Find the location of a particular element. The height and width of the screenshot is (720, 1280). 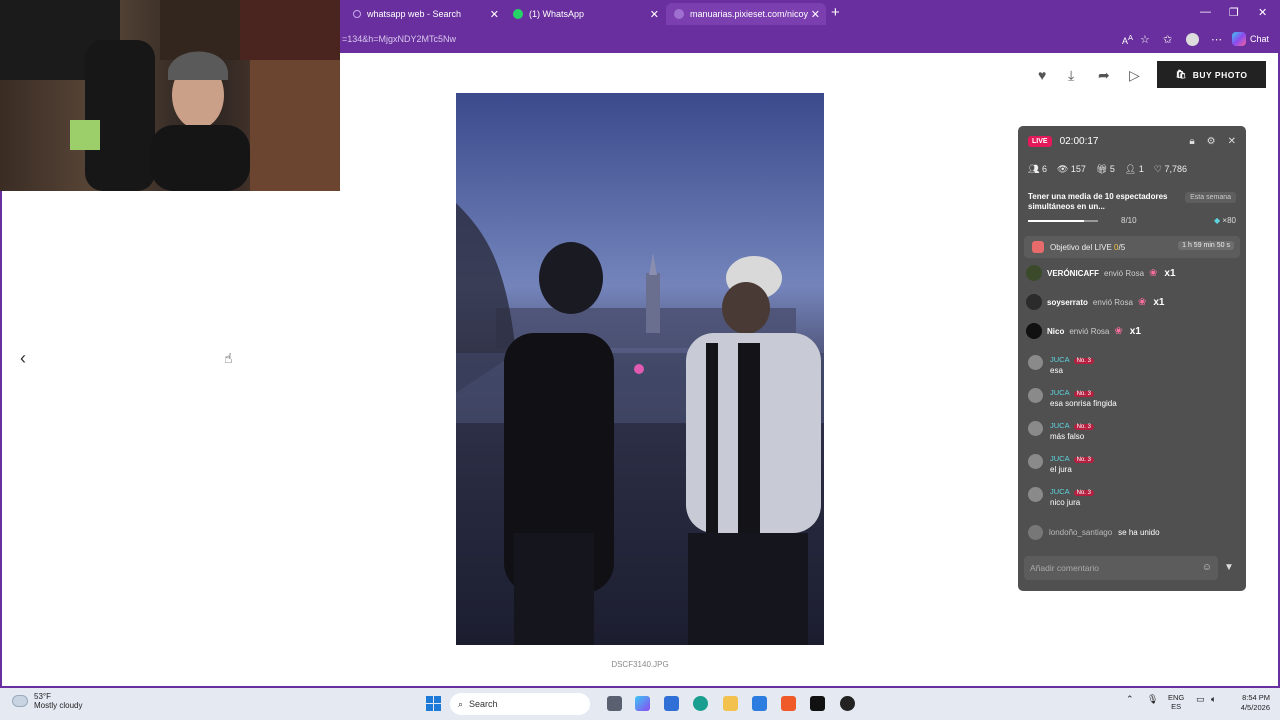

url-field: =134&h=MjgxNDY2MTc5Nw is located at coordinates (399, 39).